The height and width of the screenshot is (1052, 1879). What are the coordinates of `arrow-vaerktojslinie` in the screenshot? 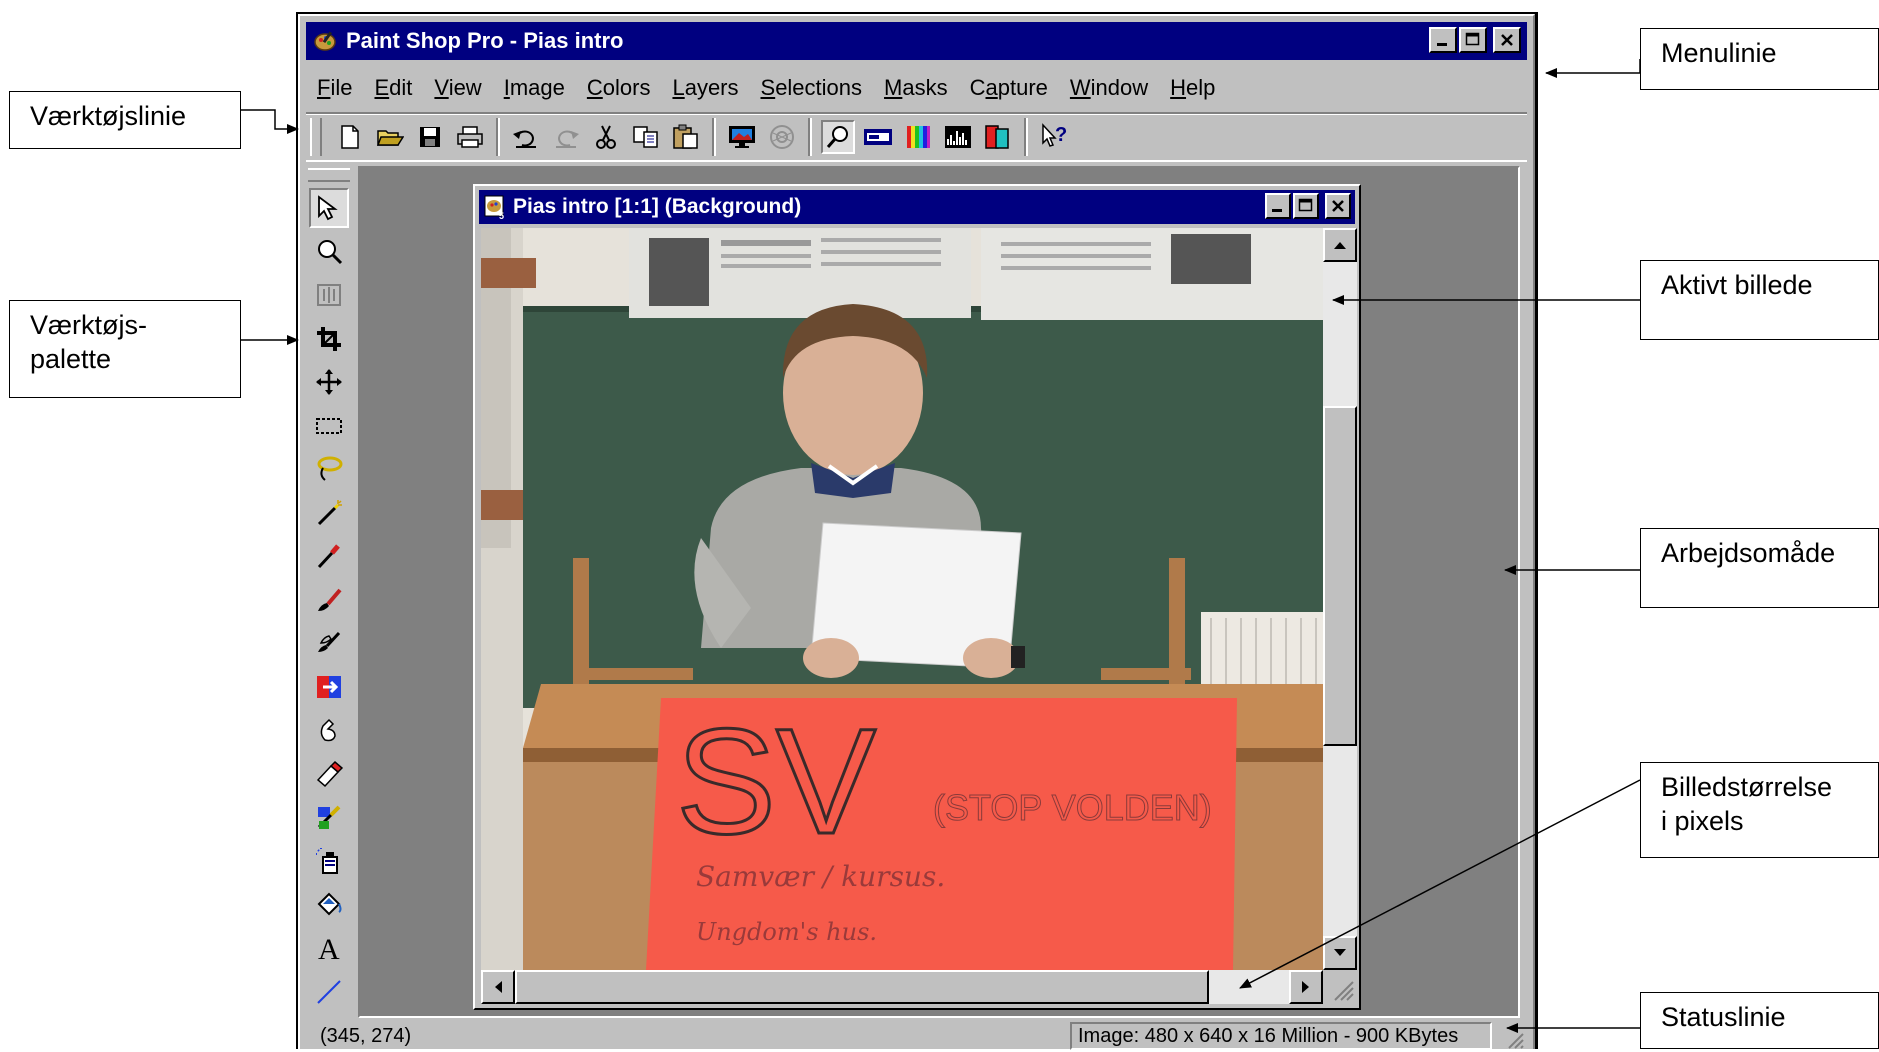 It's located at (270, 121).